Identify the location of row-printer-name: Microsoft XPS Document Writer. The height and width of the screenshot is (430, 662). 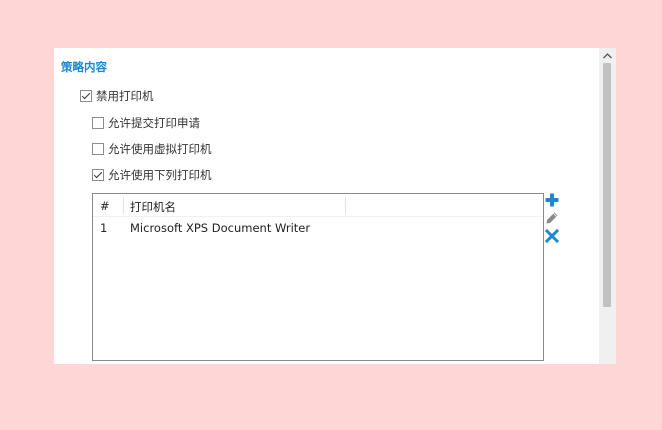
(220, 228).